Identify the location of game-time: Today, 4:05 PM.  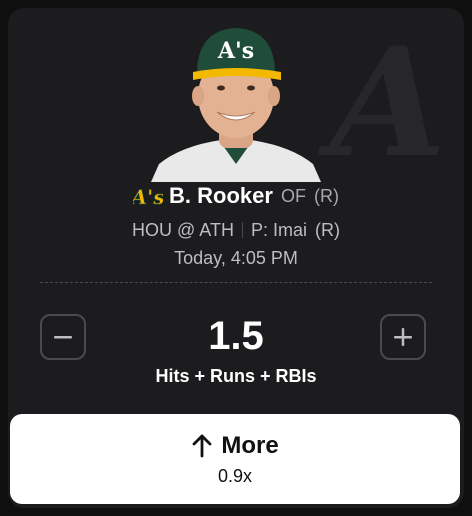
(236, 258).